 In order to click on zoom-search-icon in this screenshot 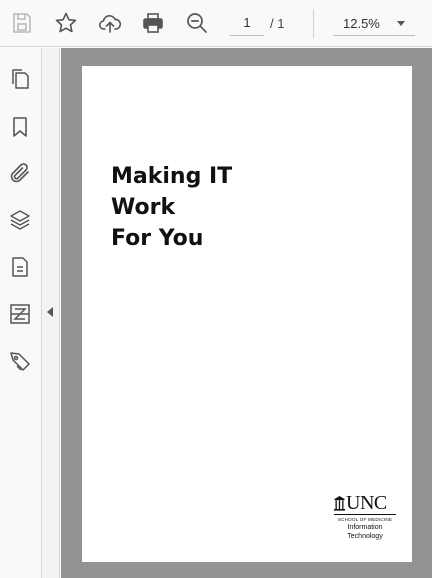, I will do `click(197, 23)`.